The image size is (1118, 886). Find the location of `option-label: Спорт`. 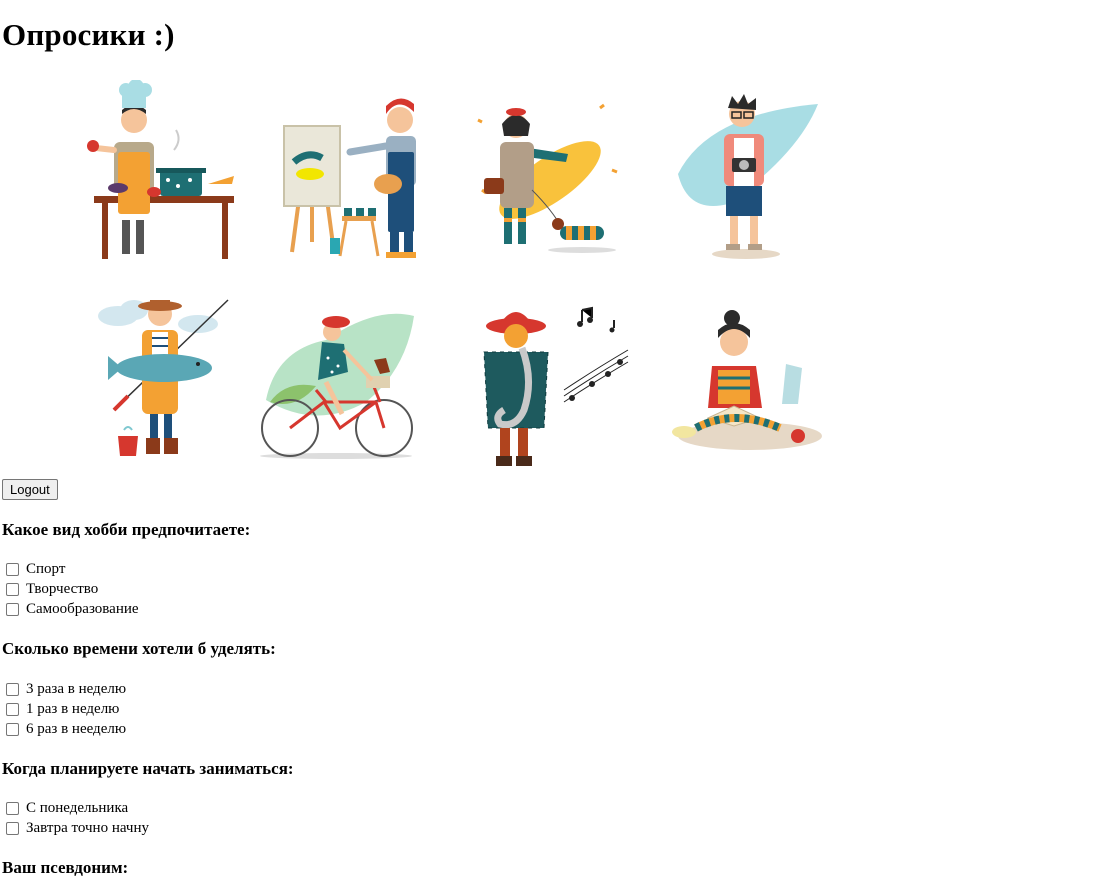

option-label: Спорт is located at coordinates (46, 568).